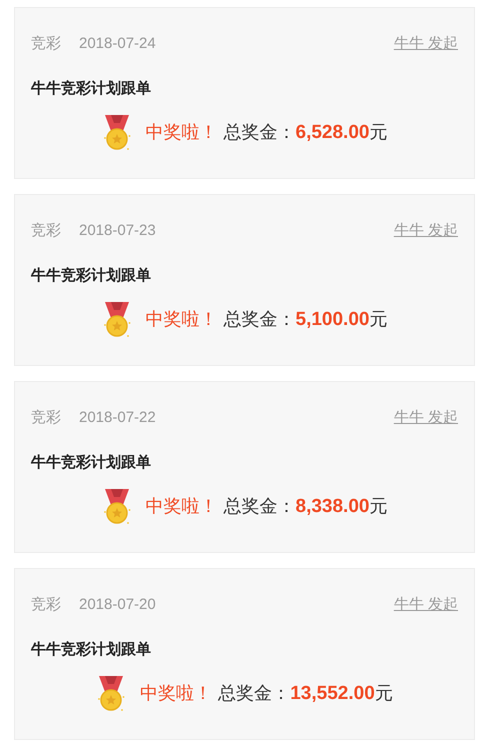 This screenshot has width=489, height=752. I want to click on prize-amount: 5,100.00, so click(333, 320).